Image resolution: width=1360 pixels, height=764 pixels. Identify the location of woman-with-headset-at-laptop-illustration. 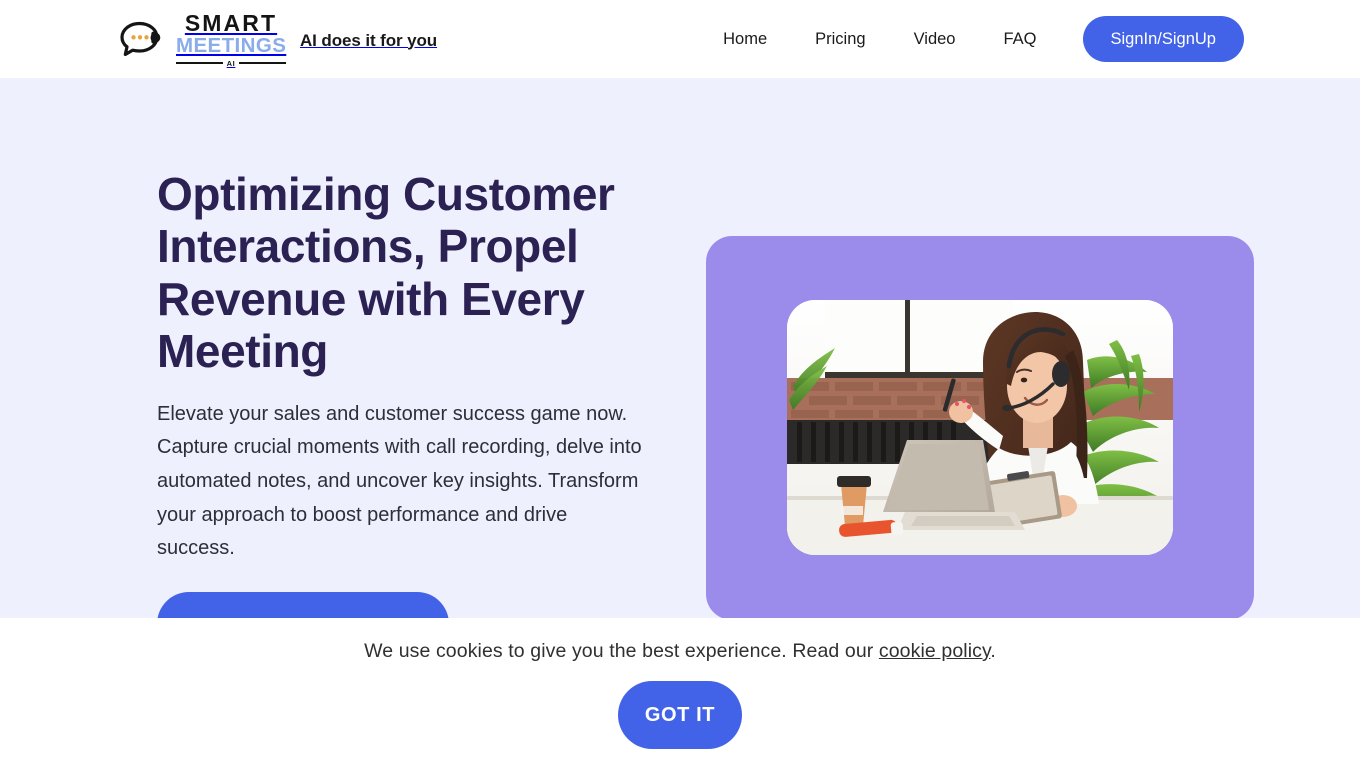
(980, 427).